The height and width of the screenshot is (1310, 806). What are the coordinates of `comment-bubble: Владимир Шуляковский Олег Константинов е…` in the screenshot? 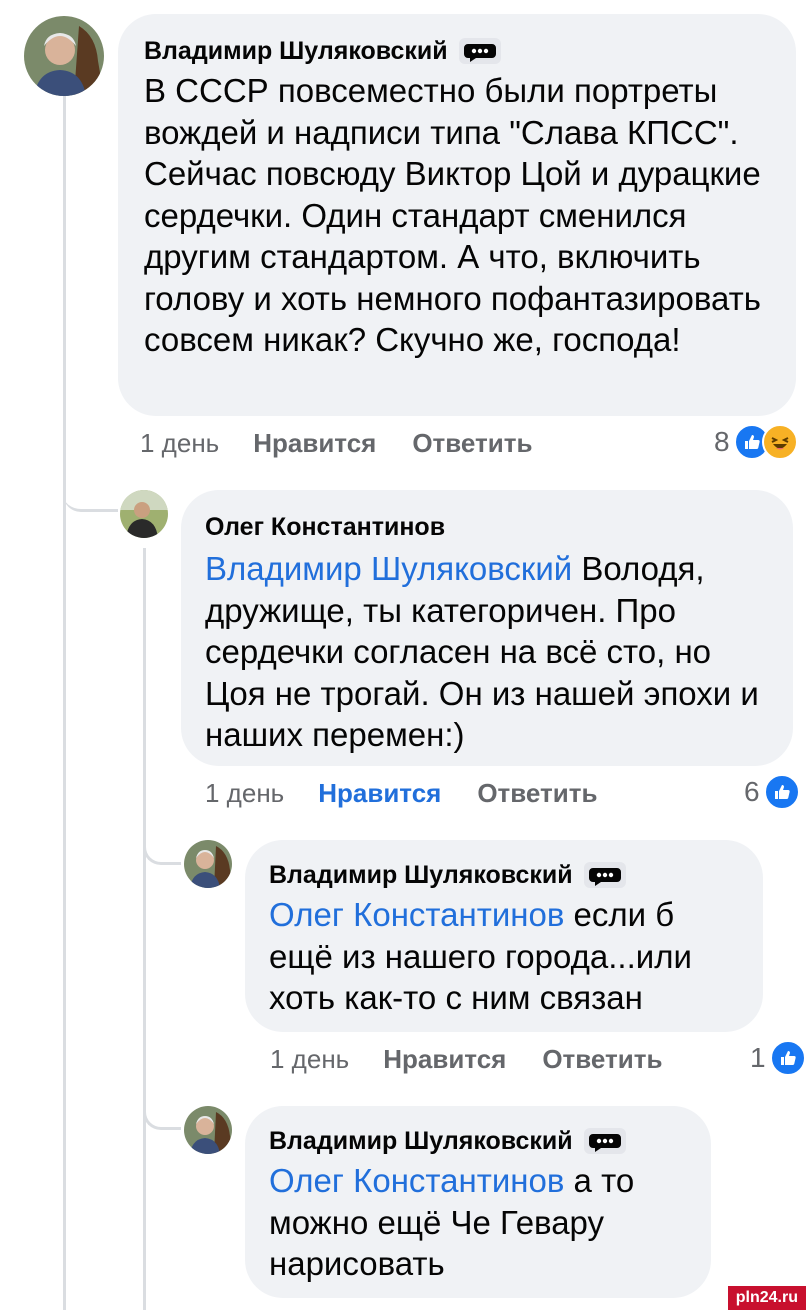 It's located at (504, 936).